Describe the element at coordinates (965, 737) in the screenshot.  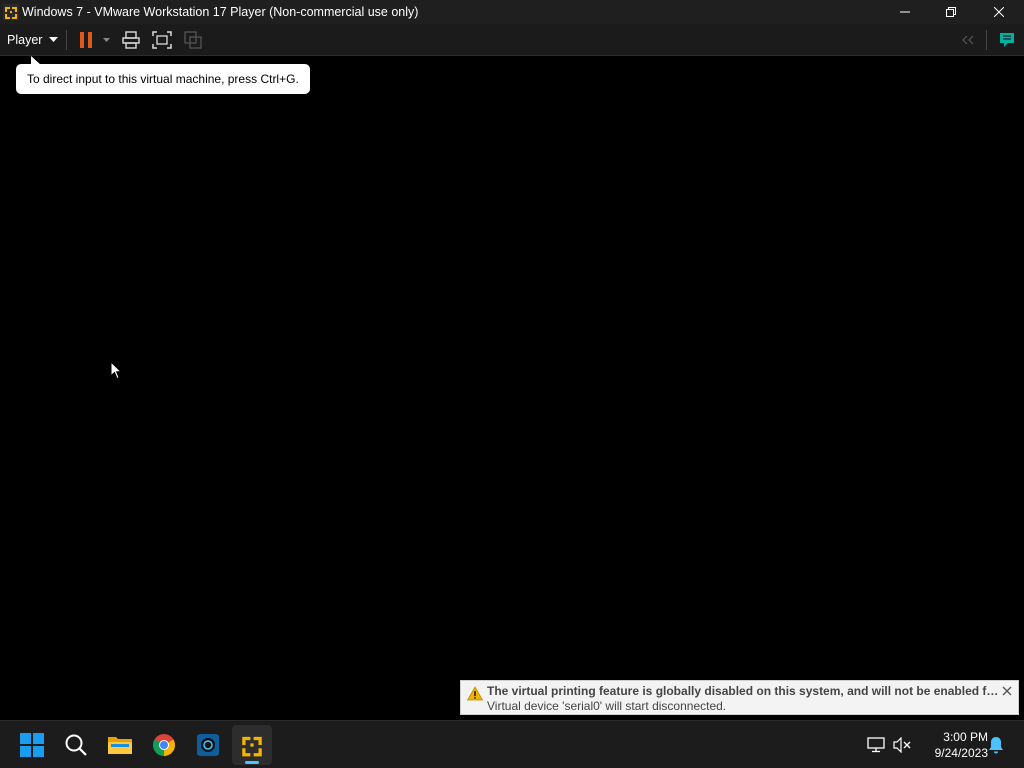
I see `clock-time: 3:00 PM` at that location.